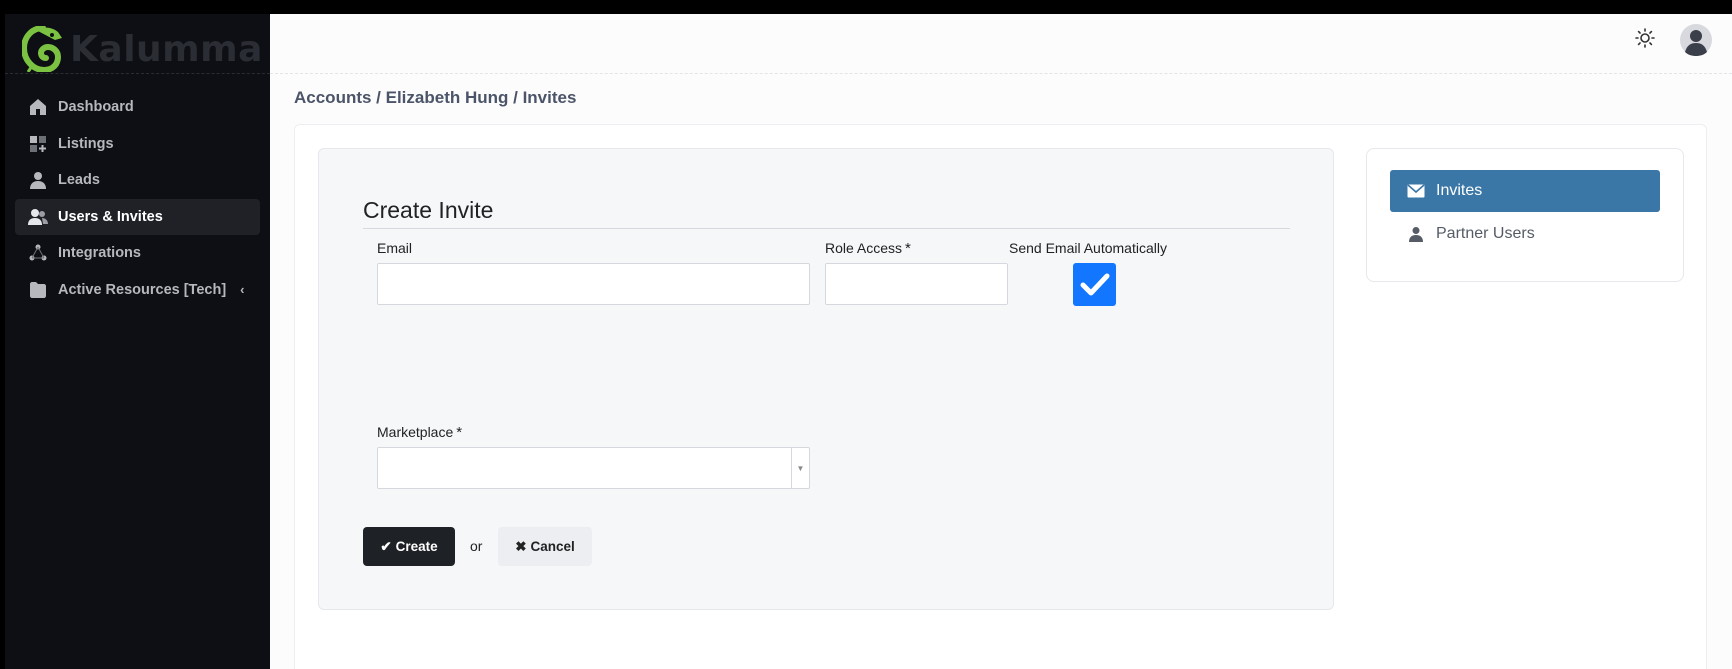 Image resolution: width=1732 pixels, height=669 pixels. What do you see at coordinates (137, 107) in the screenshot?
I see `sidebar-item-dashboard: Dashboard` at bounding box center [137, 107].